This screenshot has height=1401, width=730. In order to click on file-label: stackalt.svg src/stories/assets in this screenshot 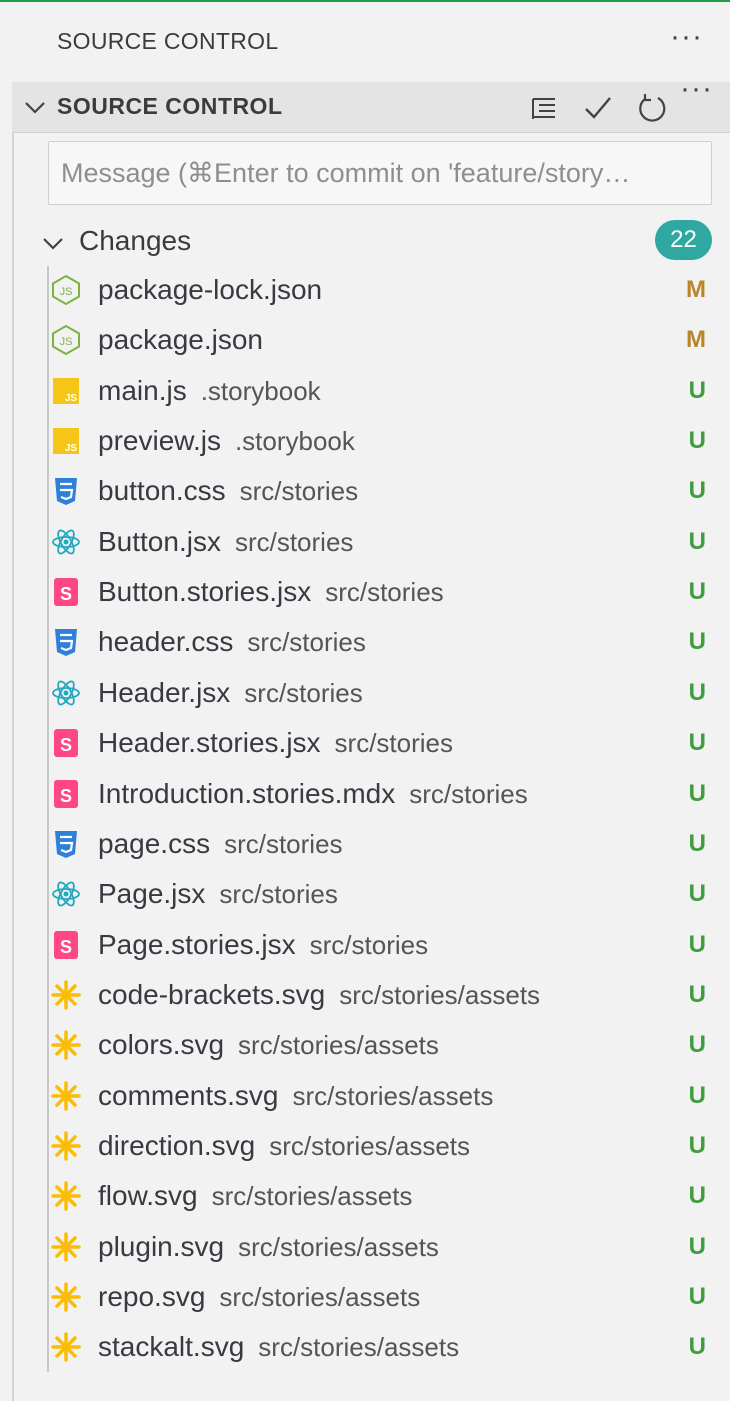, I will do `click(278, 1347)`.